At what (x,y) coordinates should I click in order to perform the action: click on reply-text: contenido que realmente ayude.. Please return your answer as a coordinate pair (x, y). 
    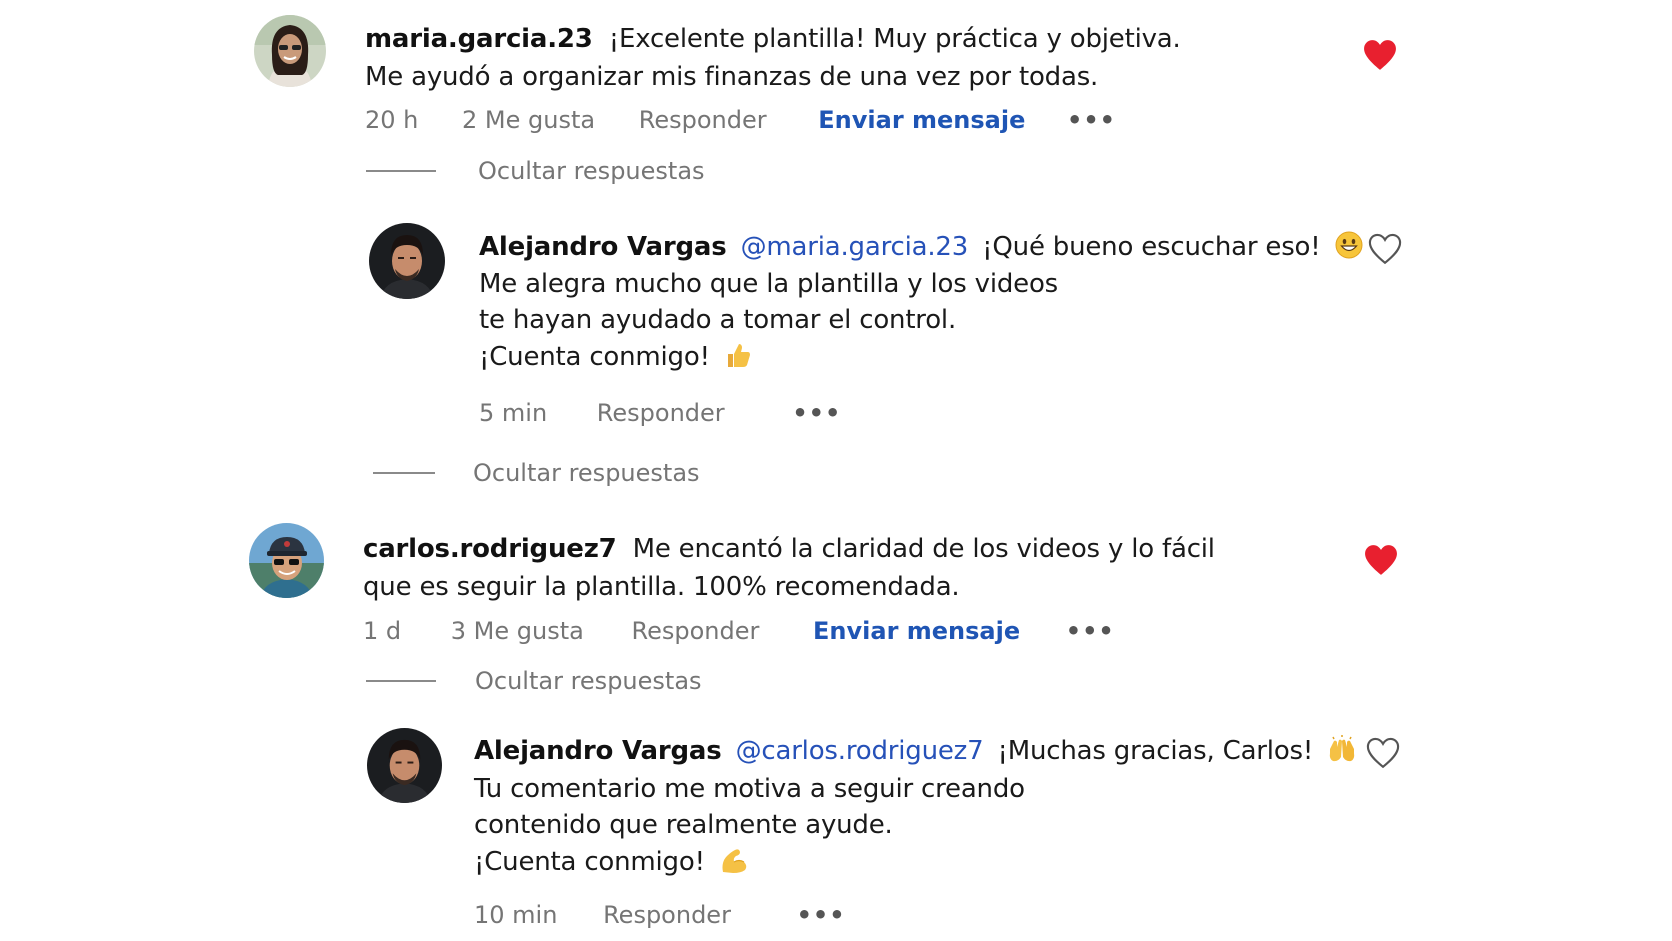
    Looking at the image, I should click on (683, 825).